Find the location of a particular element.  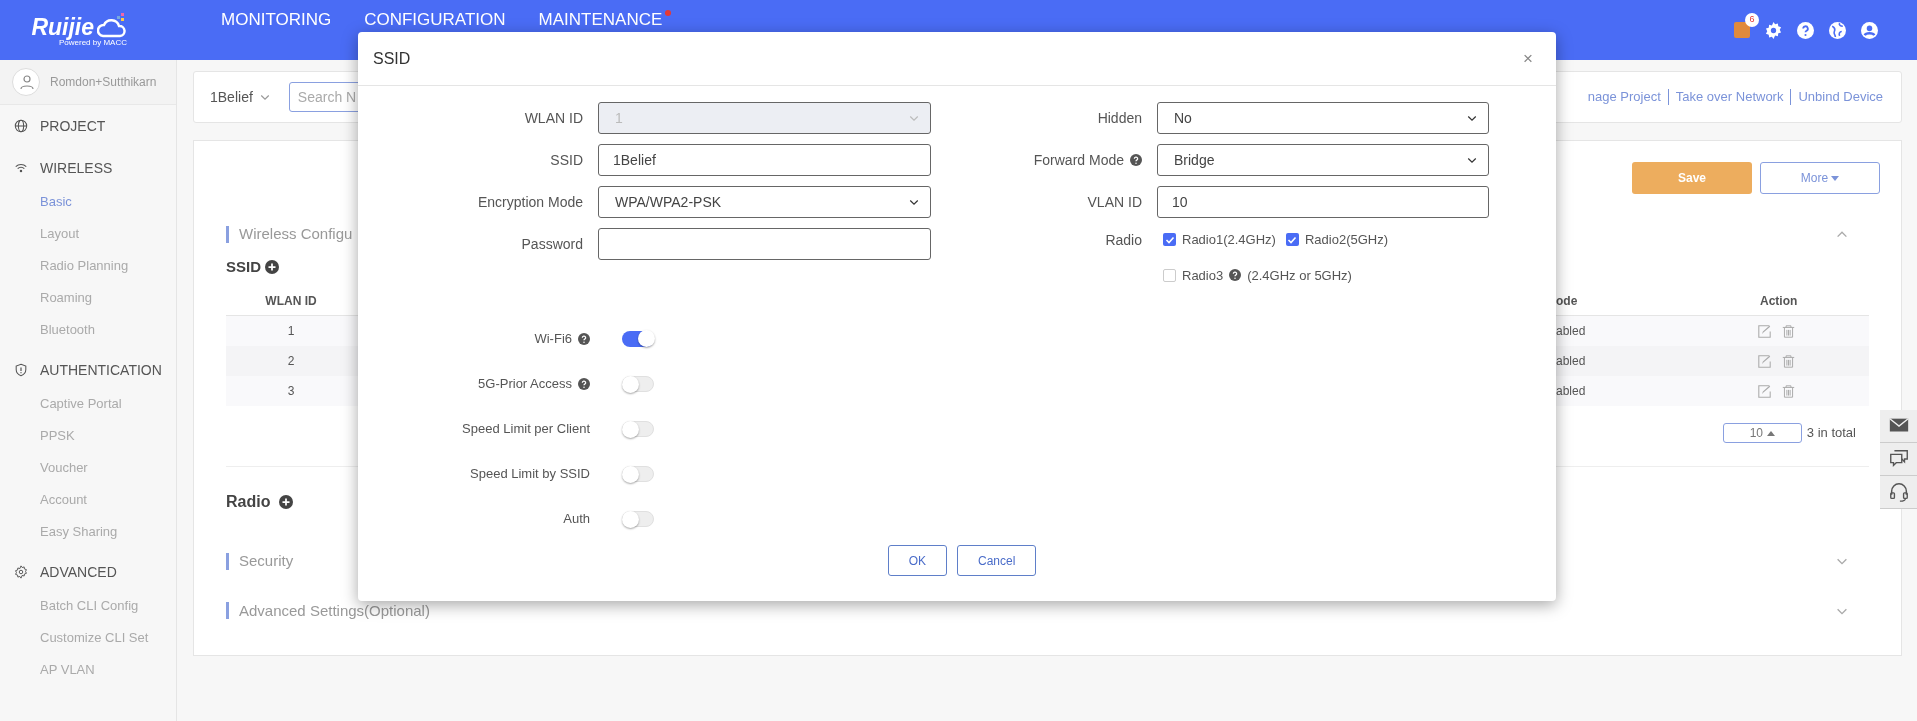

dropdown: Bridge is located at coordinates (1323, 160).